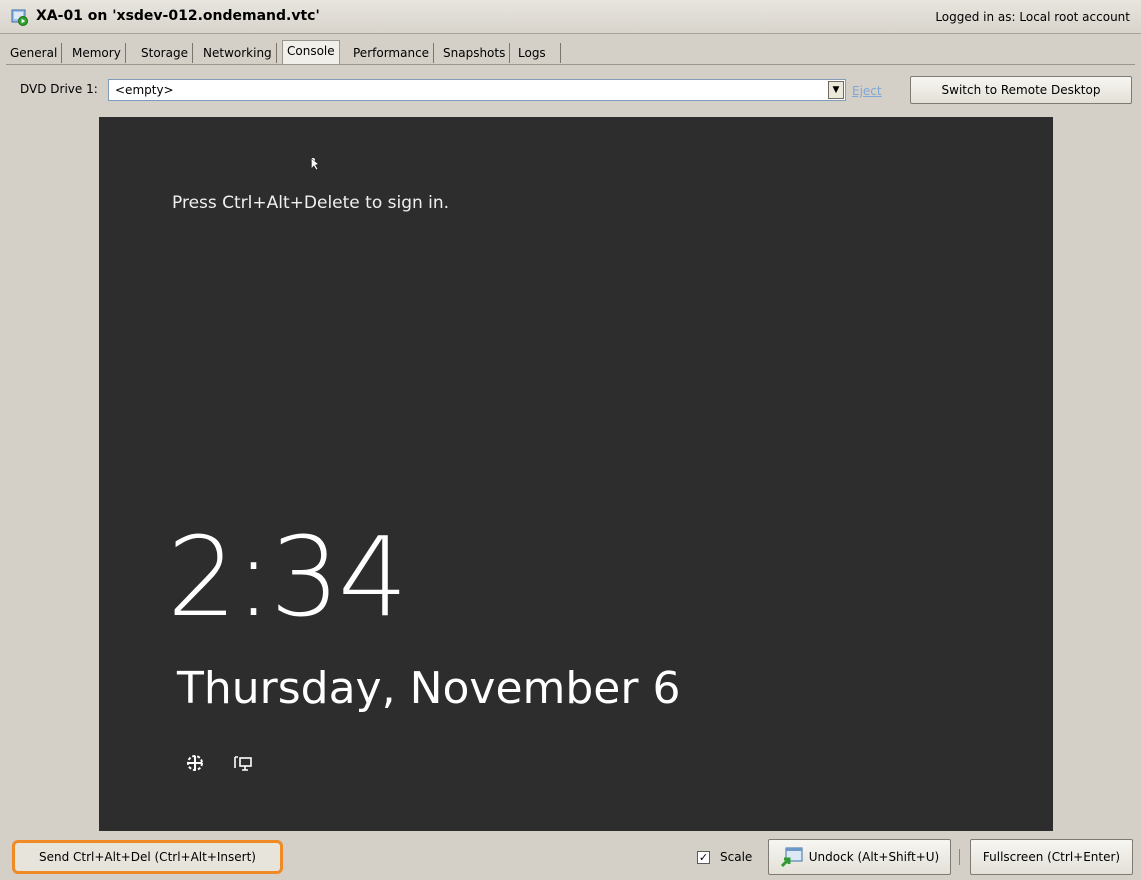  What do you see at coordinates (97, 53) in the screenshot?
I see `tab-memory: Memory` at bounding box center [97, 53].